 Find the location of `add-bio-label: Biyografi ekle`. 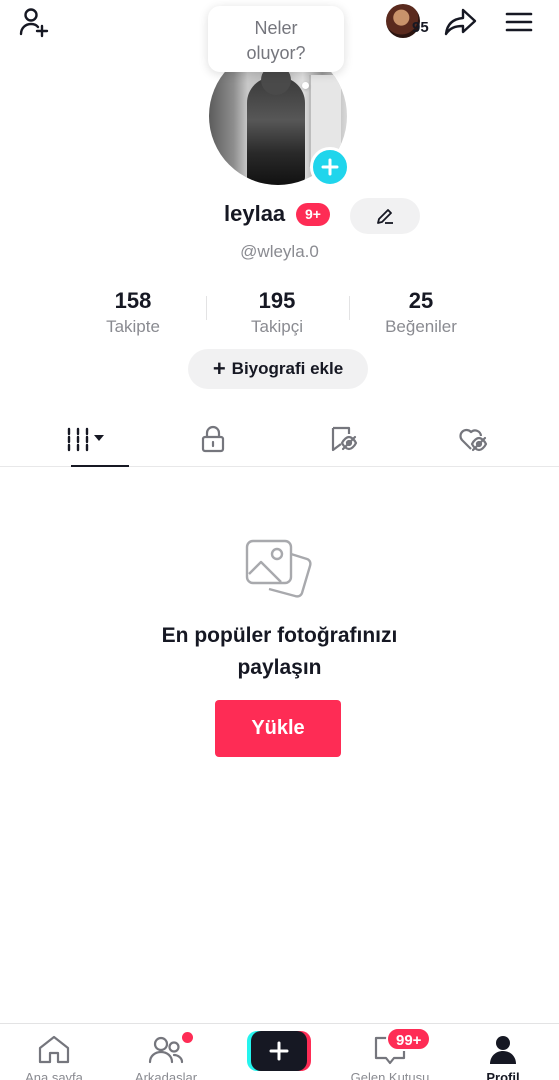

add-bio-label: Biyografi ekle is located at coordinates (287, 368).